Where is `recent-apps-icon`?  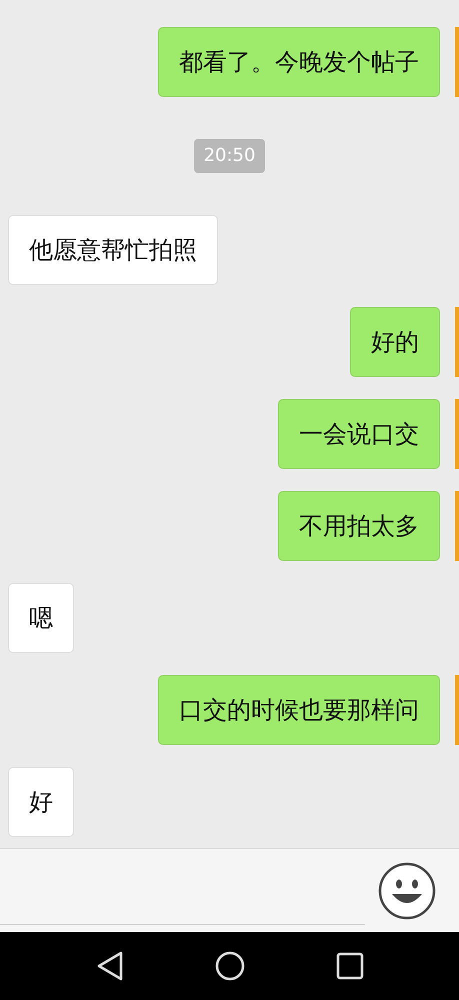
recent-apps-icon is located at coordinates (350, 966).